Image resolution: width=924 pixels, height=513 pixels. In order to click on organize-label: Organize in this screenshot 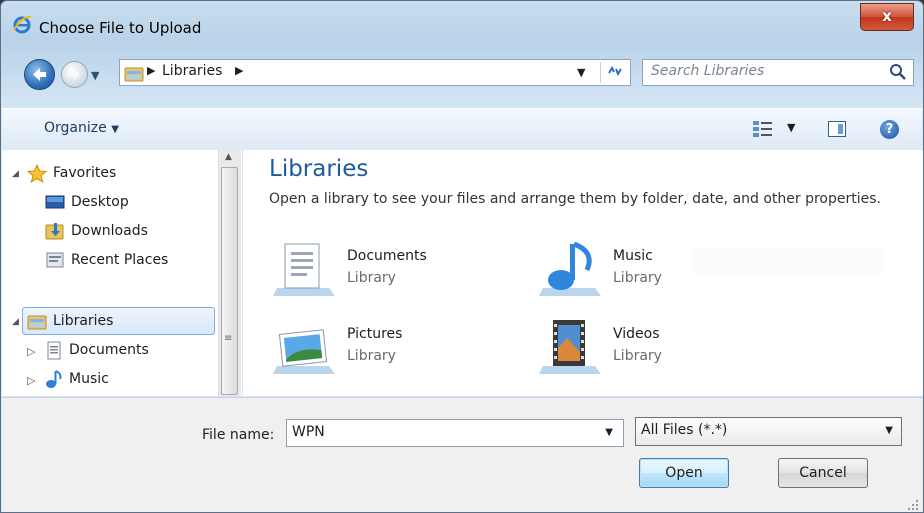, I will do `click(75, 128)`.